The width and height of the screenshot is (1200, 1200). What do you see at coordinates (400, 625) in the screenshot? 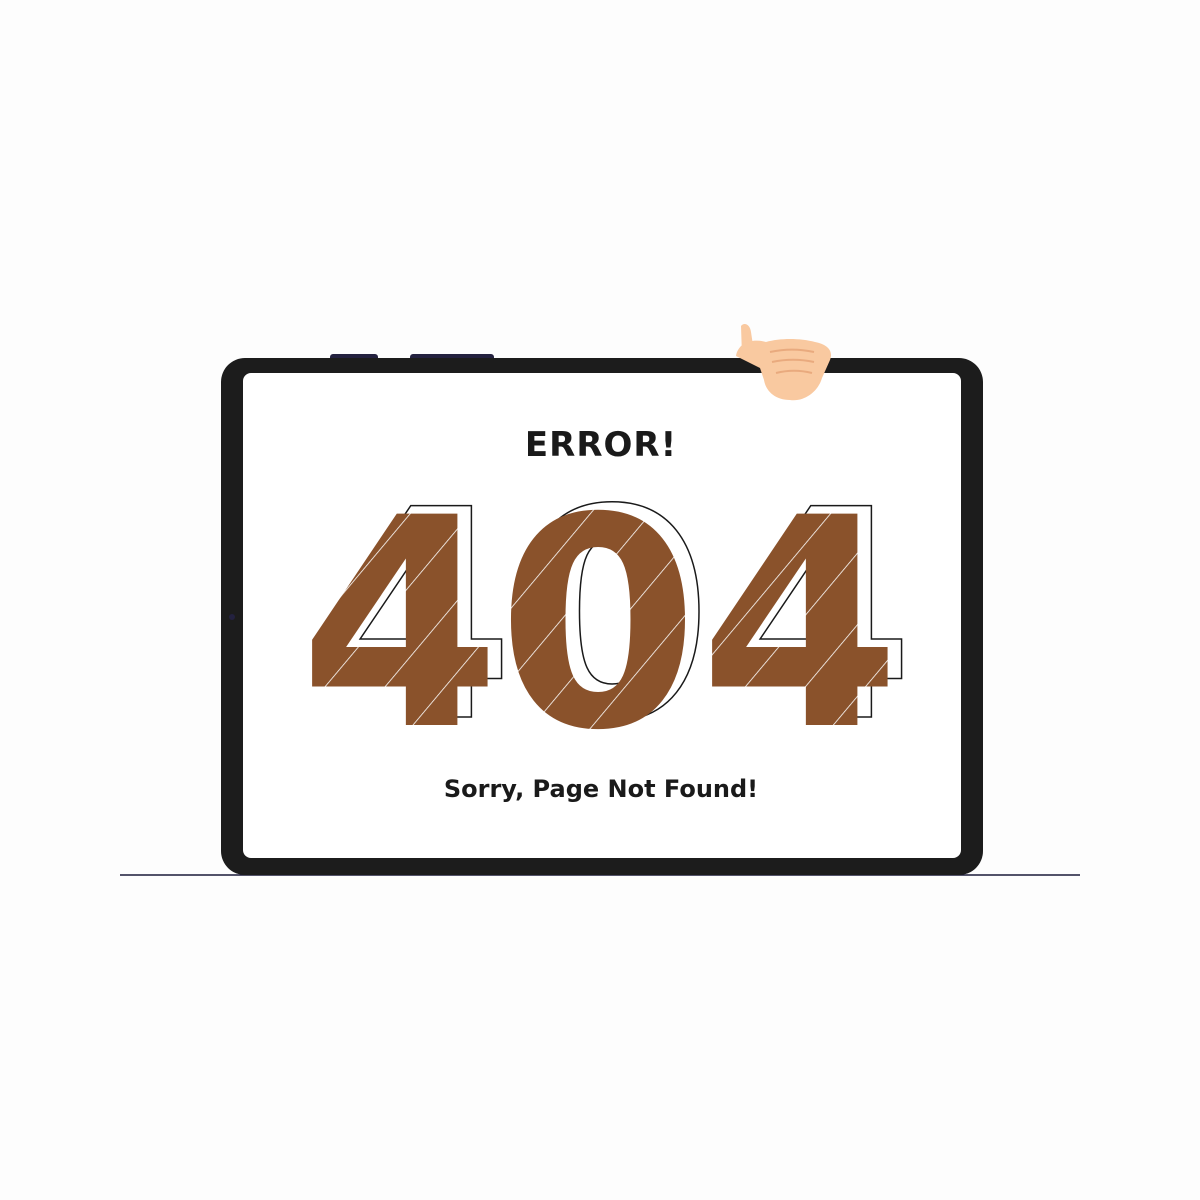
I see `digit-4-left: 4` at bounding box center [400, 625].